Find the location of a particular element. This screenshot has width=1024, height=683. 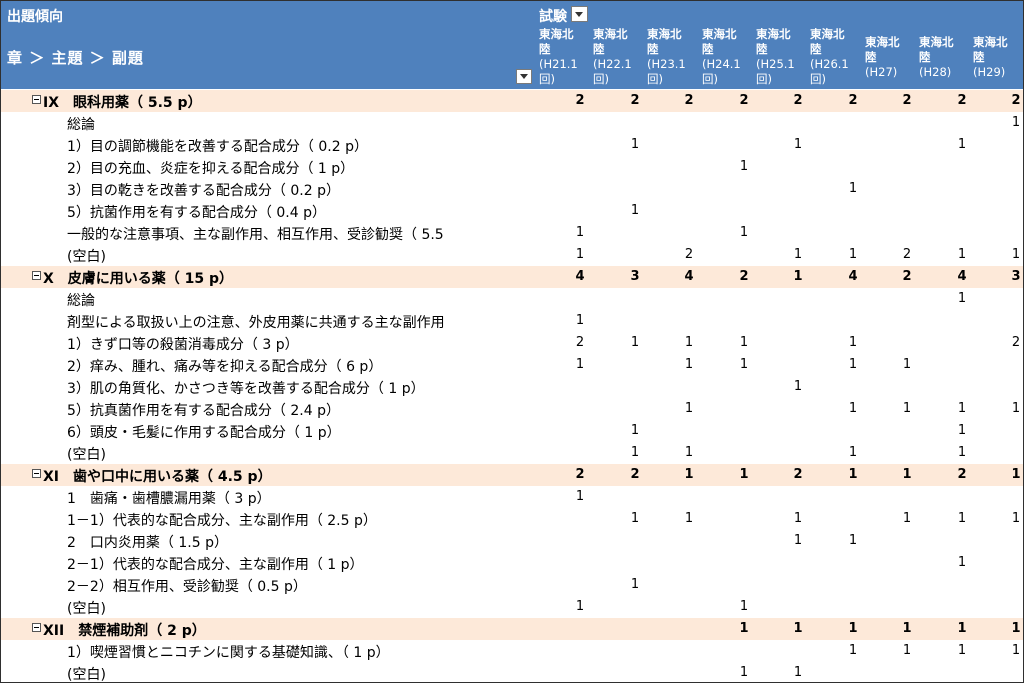

topic-label: 2）目の充血、炎症を抑える配合成分（ 1 p） is located at coordinates (211, 169).